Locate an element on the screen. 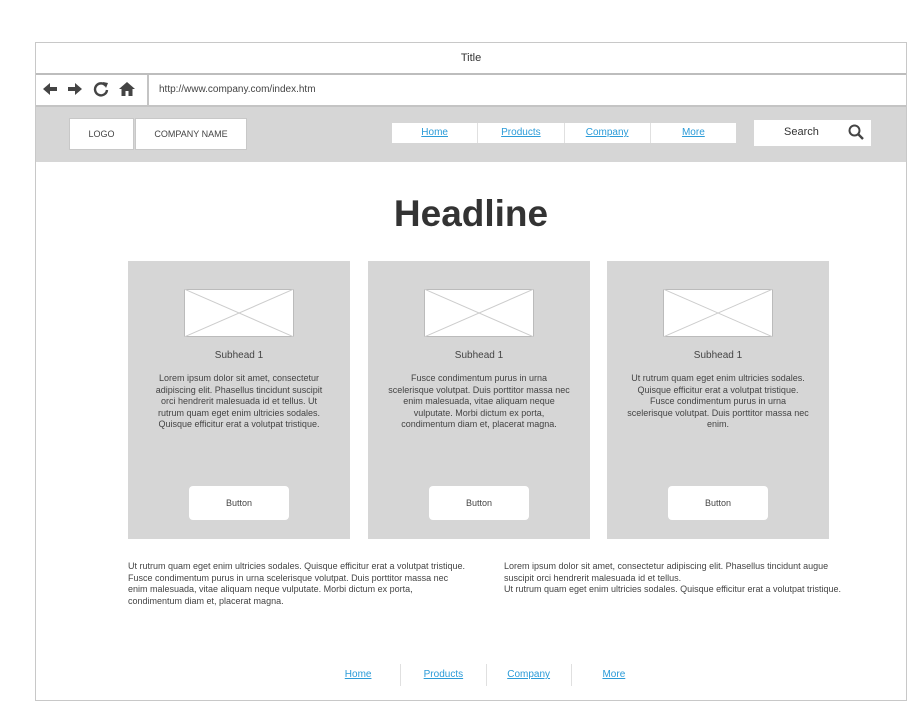 This screenshot has height=716, width=923. footer-company-link: Company is located at coordinates (529, 675).